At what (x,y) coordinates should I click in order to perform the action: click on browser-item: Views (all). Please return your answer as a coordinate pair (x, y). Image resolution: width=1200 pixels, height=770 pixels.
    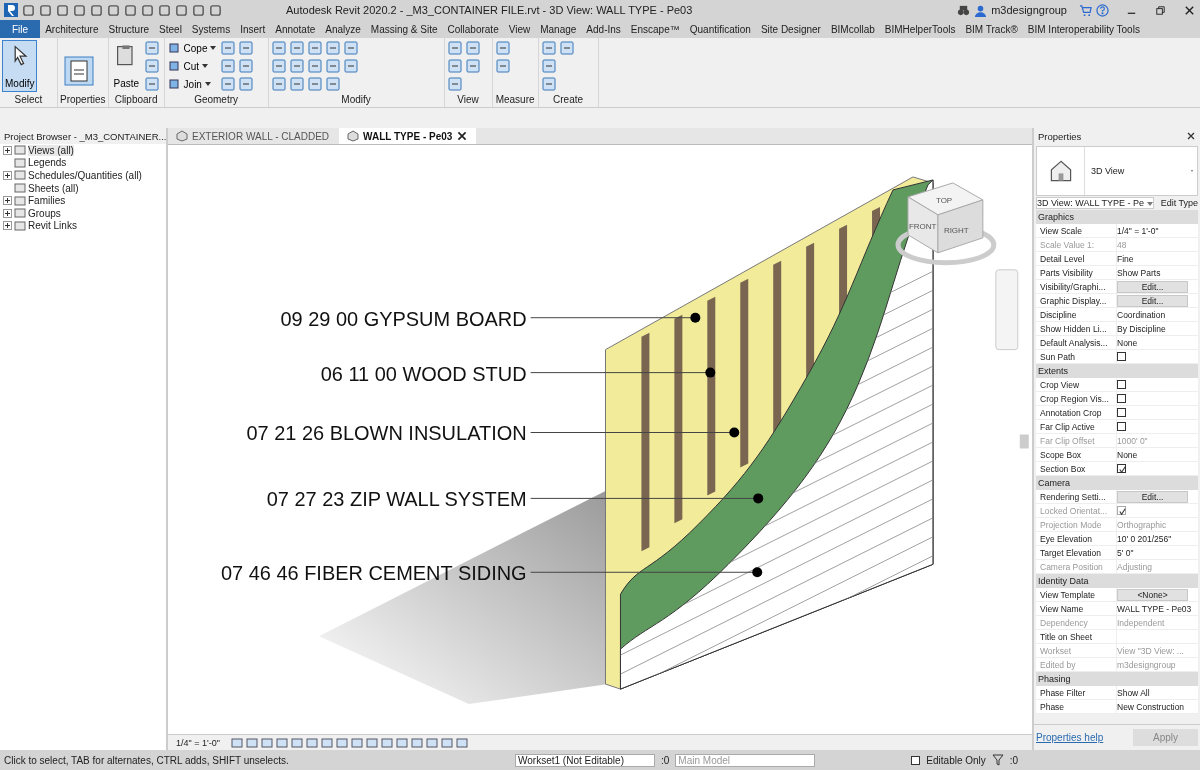
    Looking at the image, I should click on (51, 150).